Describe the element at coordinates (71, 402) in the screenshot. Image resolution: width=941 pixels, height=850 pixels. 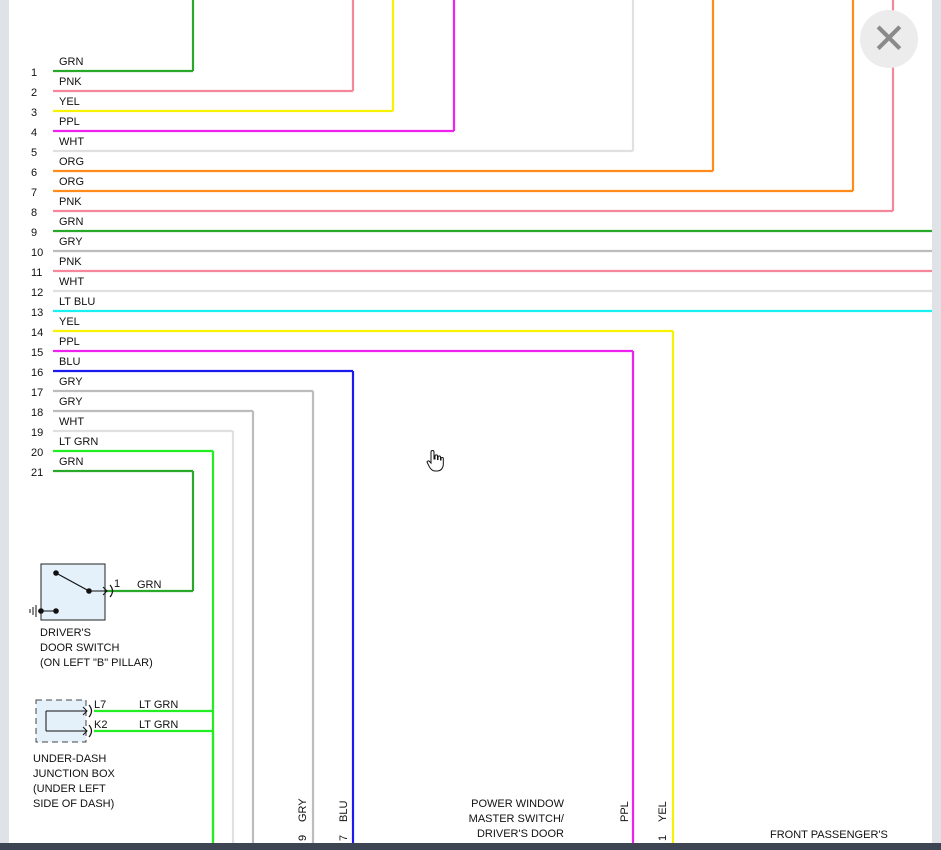
I see `wire-18-color-label: GRY` at that location.